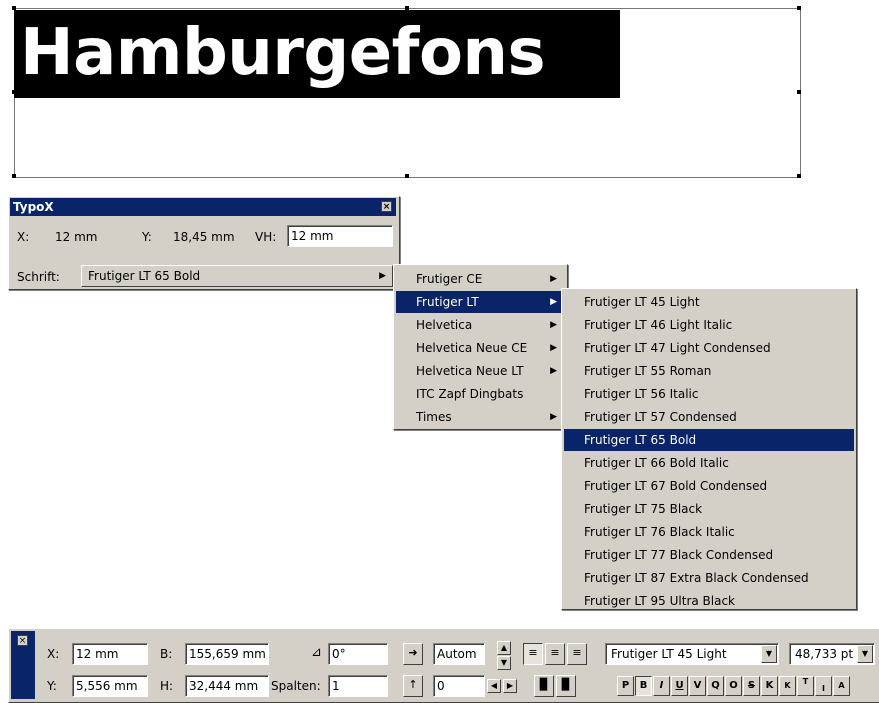 Image resolution: width=879 pixels, height=703 pixels. Describe the element at coordinates (144, 276) in the screenshot. I see `font-dropdown-value: Frutiger LT 65 Bold` at that location.